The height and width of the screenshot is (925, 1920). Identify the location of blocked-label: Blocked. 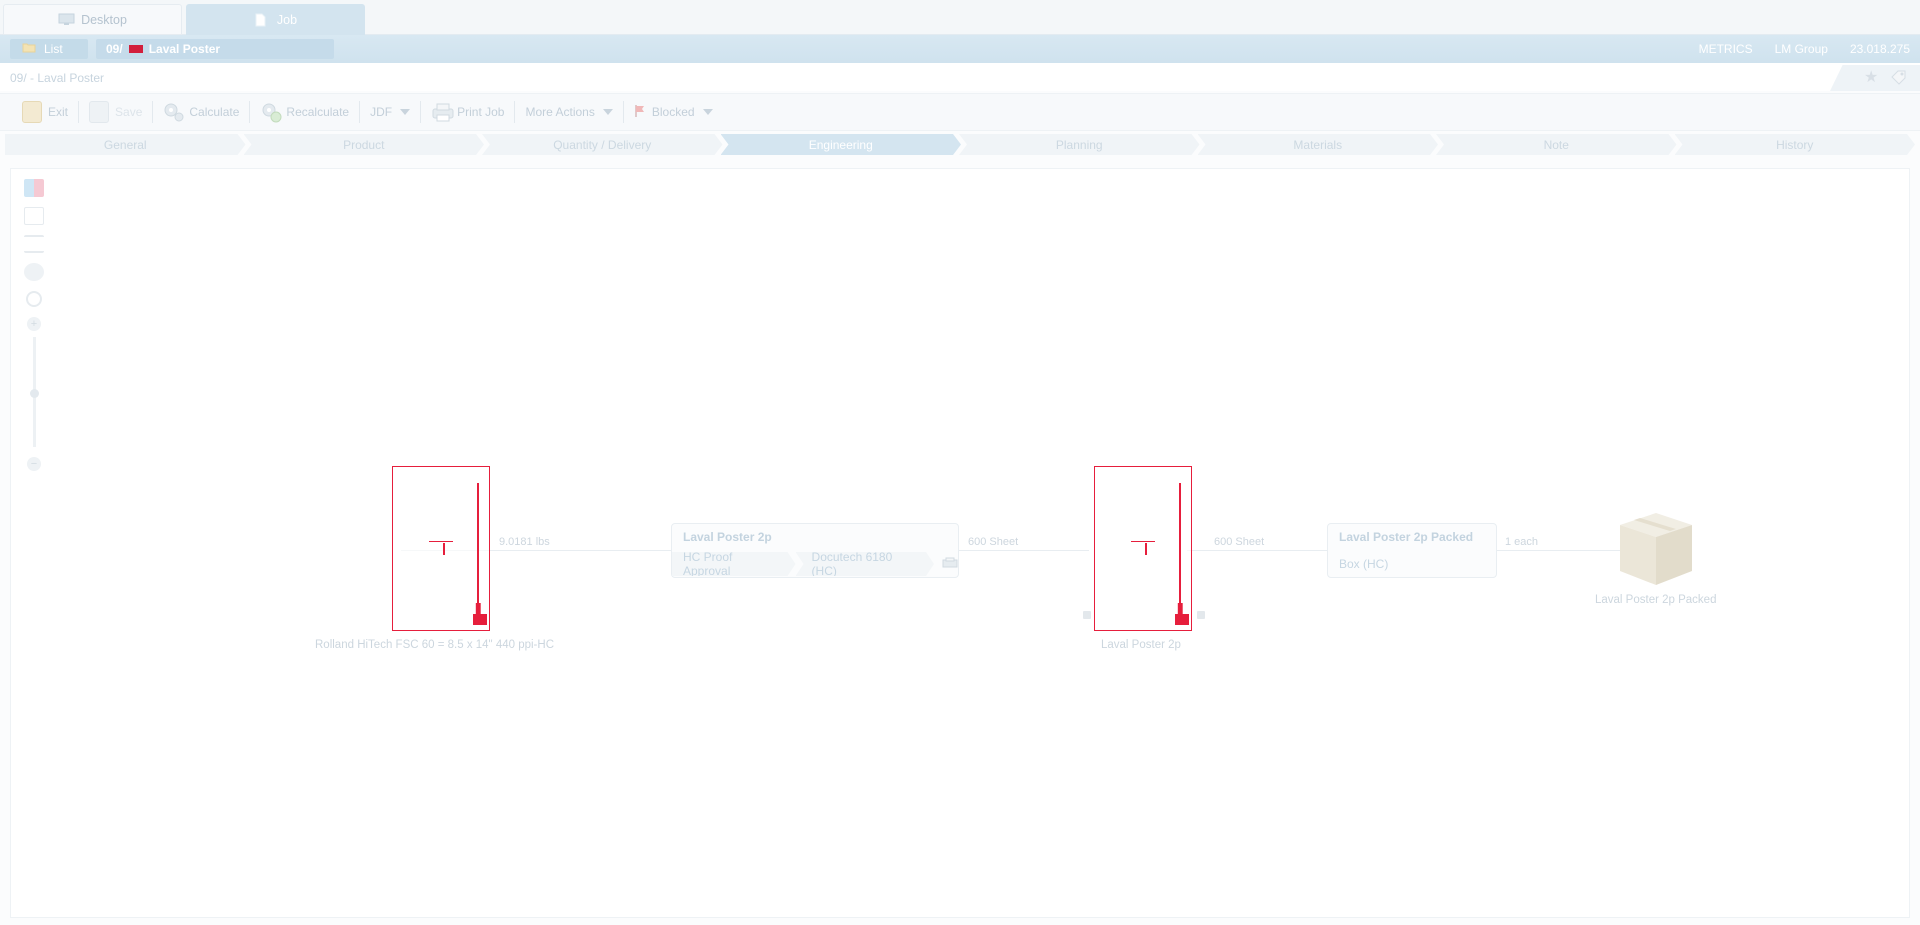
(673, 112).